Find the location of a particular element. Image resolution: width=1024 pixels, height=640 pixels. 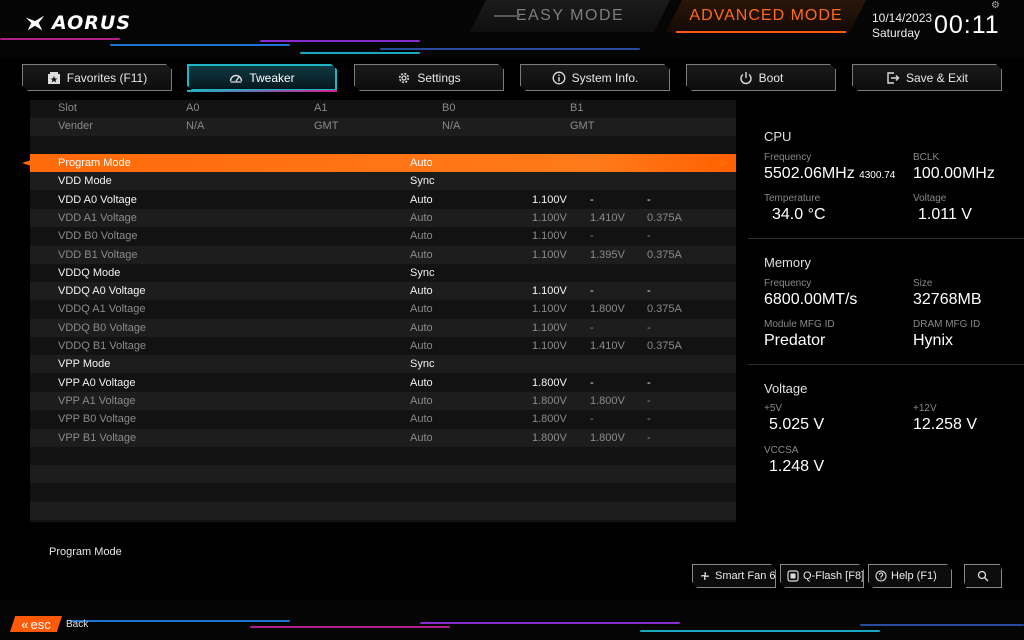

tab-boot: Boot is located at coordinates (761, 77).